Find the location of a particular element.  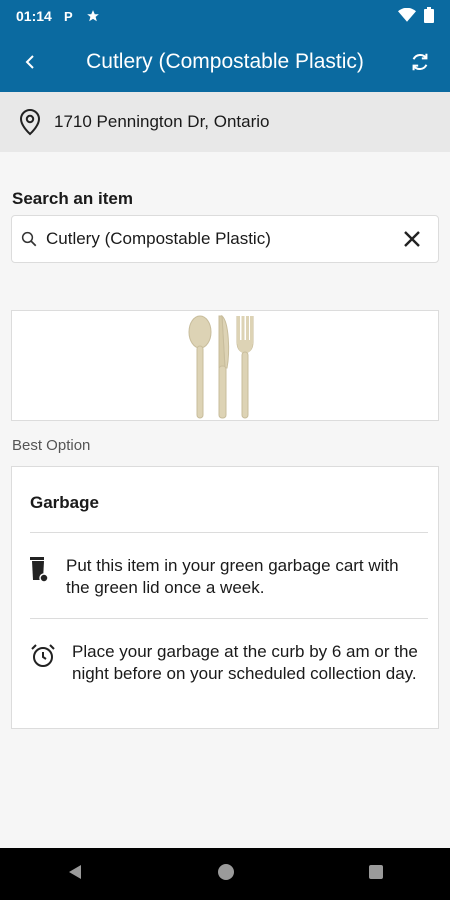

alarm-clock-icon is located at coordinates (43, 663).